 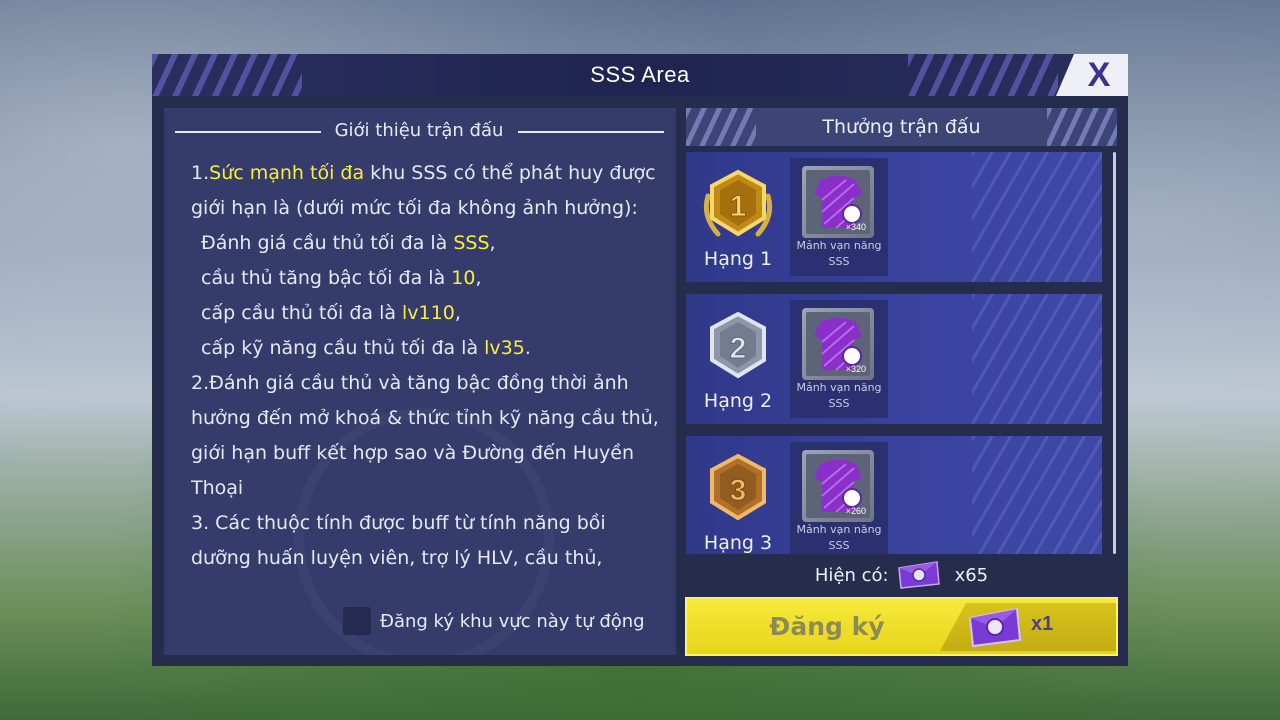 I want to click on rank-card: 3 Hạng 3 ×260 Mảnh vạn năng SSS, so click(x=894, y=495).